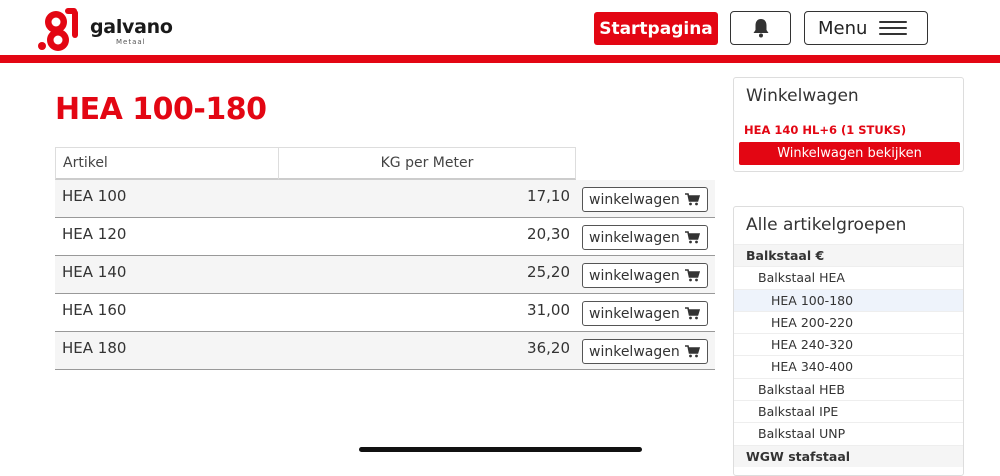  I want to click on galvano-logo: galvano Metaal, so click(116, 30).